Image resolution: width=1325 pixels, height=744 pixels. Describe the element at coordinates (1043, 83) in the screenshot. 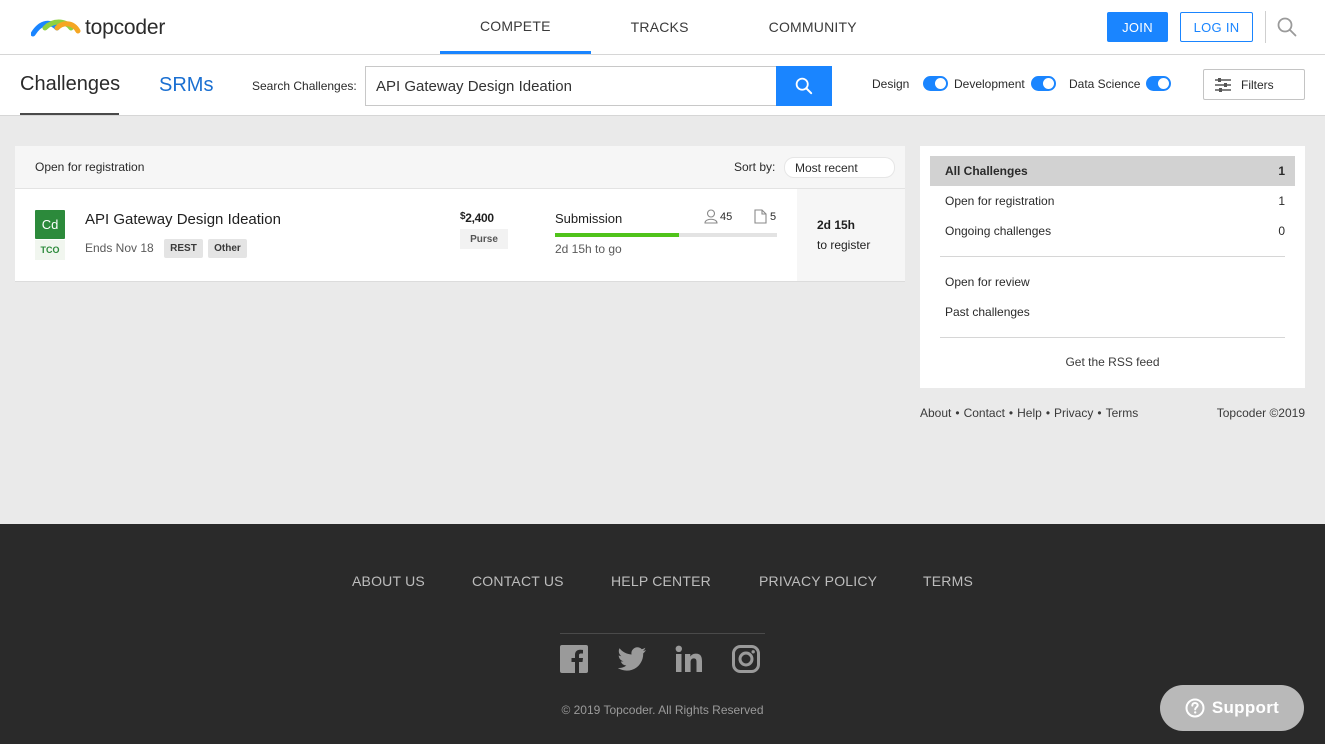

I see `development-toggle` at that location.